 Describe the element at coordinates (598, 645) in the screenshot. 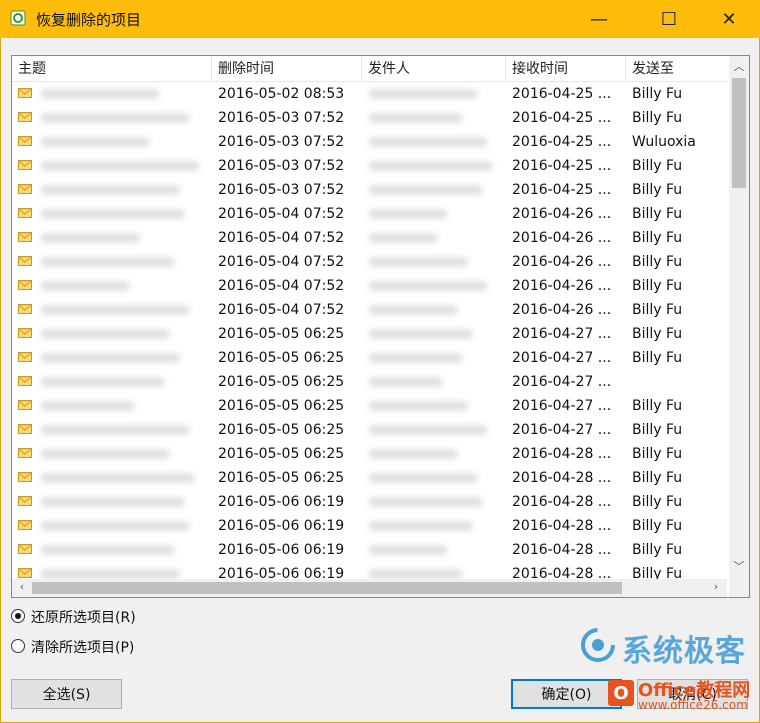

I see `watermark-logo-icon` at that location.